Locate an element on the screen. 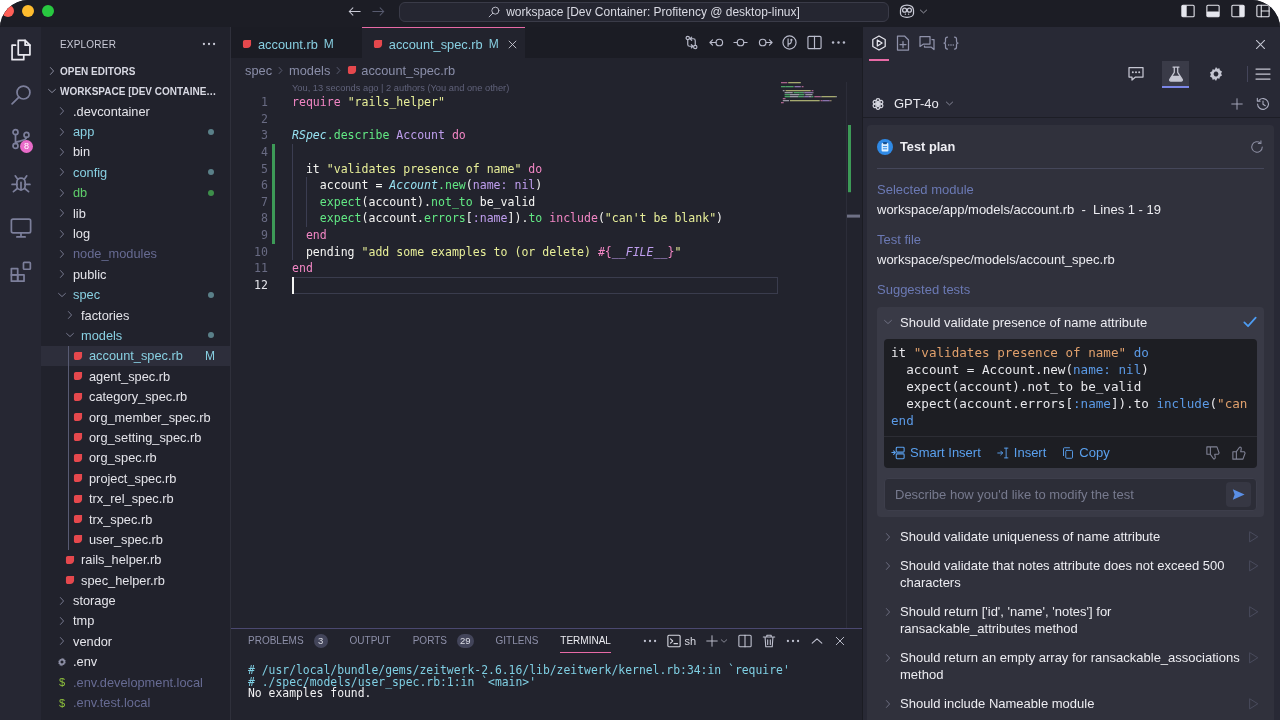  bottom-panel-icon is located at coordinates (1213, 11).